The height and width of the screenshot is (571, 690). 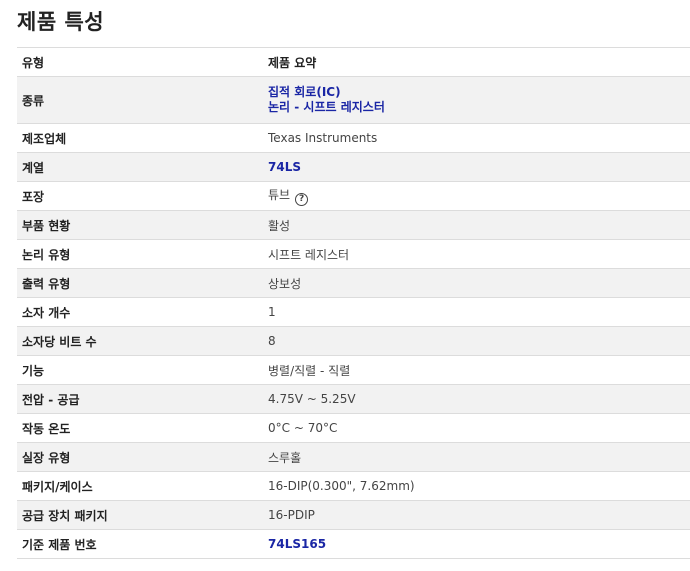 I want to click on table-row-function: 기능 병렬/직렬 - 직렬, so click(x=353, y=370).